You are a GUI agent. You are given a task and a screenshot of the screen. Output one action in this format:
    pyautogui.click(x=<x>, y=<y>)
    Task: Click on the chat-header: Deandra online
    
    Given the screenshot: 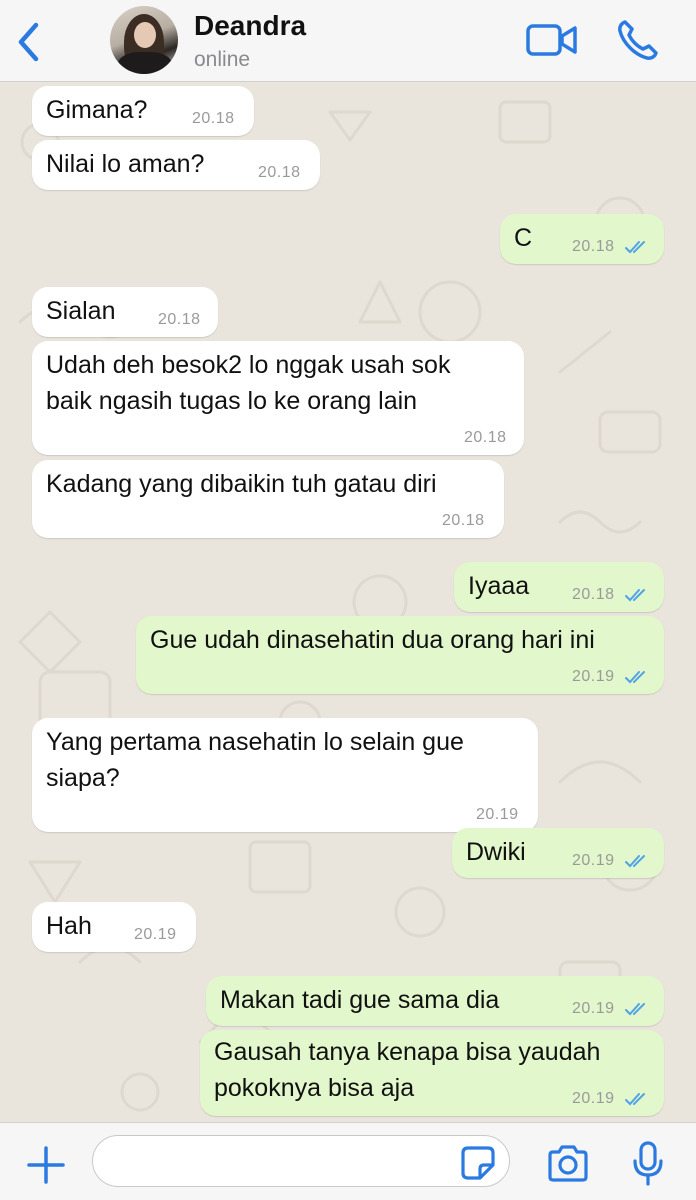 What is the action you would take?
    pyautogui.click(x=348, y=41)
    